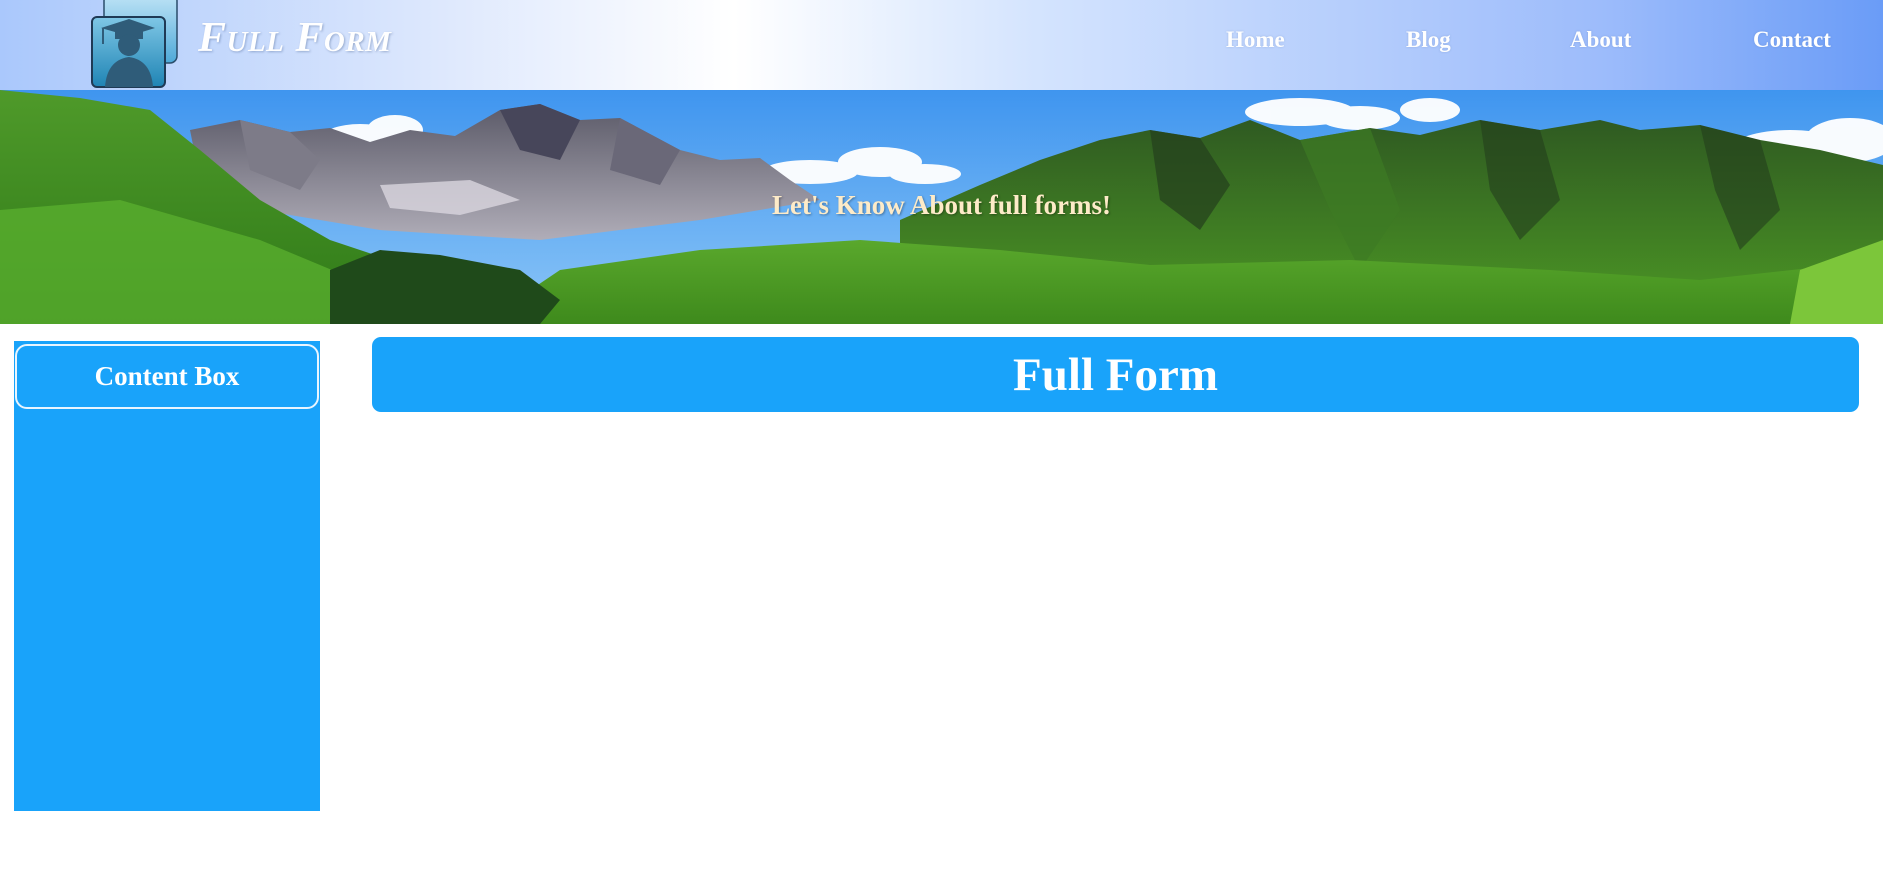  I want to click on nav-home: Home, so click(1255, 40).